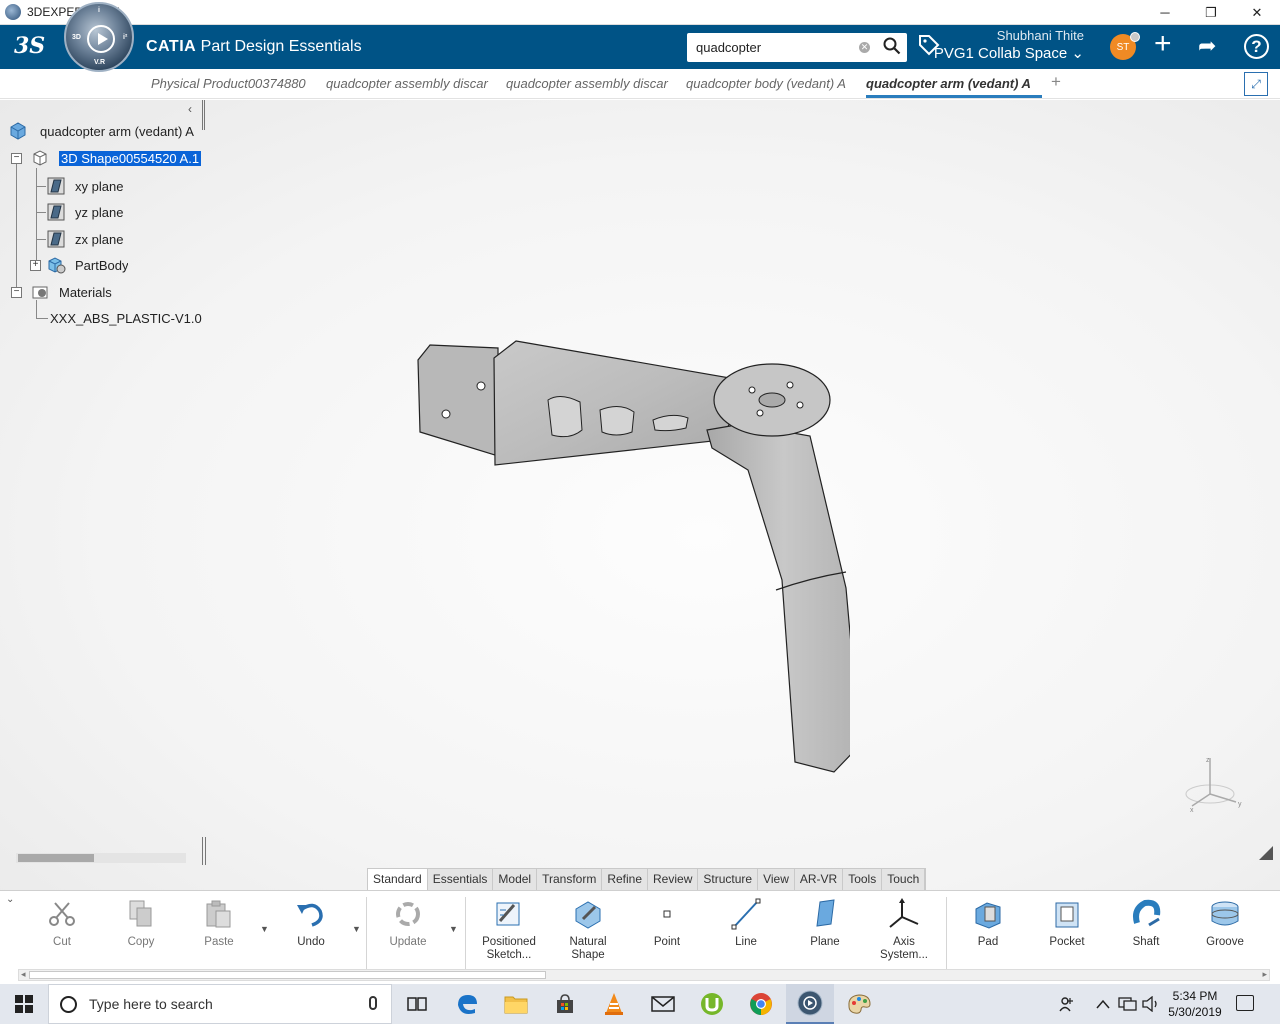 Image resolution: width=1280 pixels, height=1024 pixels. I want to click on expand-materials-icon: −, so click(16, 292).